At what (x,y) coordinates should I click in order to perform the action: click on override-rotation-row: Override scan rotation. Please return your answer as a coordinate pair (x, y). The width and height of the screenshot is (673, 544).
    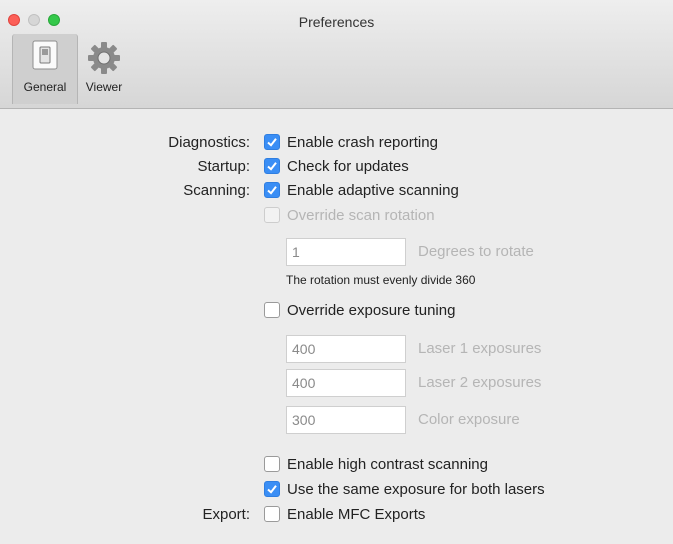
    Looking at the image, I should click on (336, 215).